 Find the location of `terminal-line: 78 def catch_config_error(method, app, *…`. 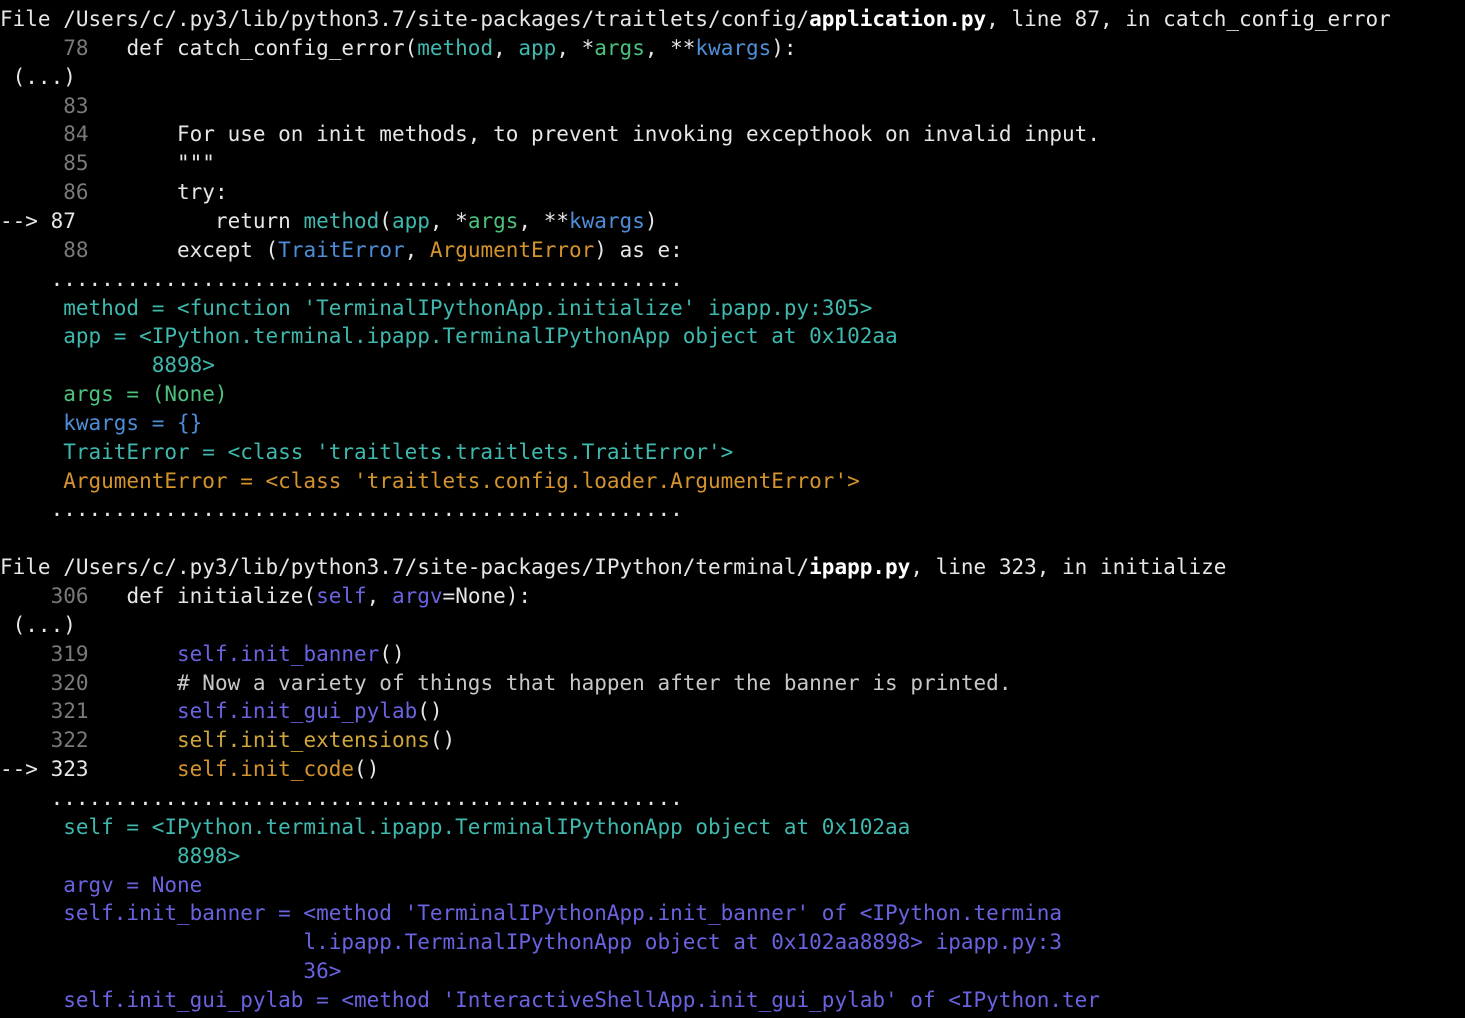

terminal-line: 78 def catch_config_error(method, app, *… is located at coordinates (398, 48).